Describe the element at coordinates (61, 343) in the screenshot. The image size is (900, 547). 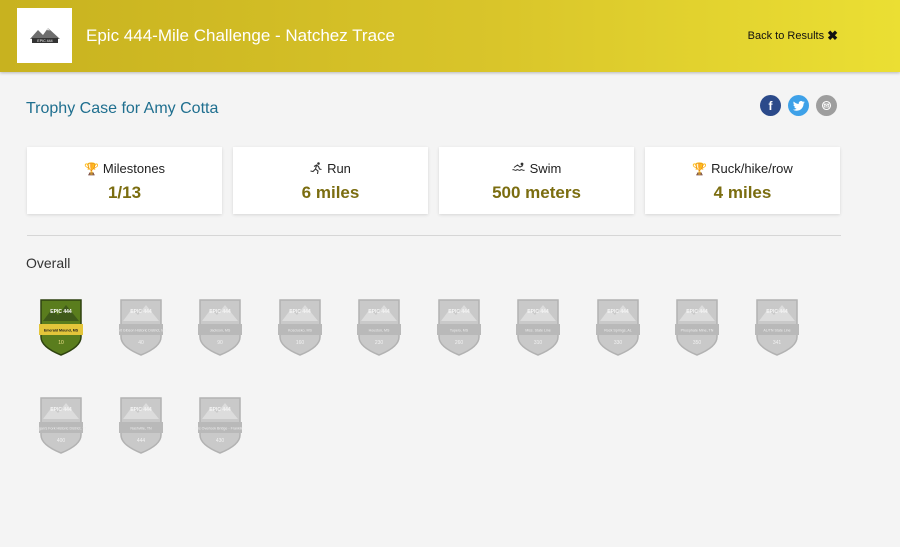
I see `svg-text: 10` at that location.